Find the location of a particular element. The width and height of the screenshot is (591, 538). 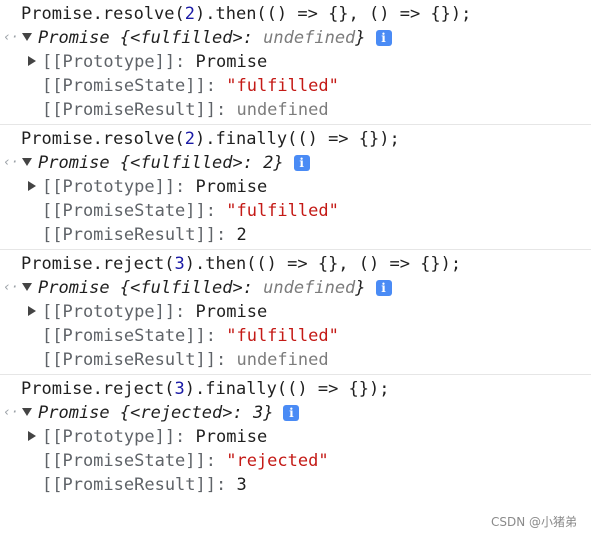

result-value: 2 is located at coordinates (268, 163).